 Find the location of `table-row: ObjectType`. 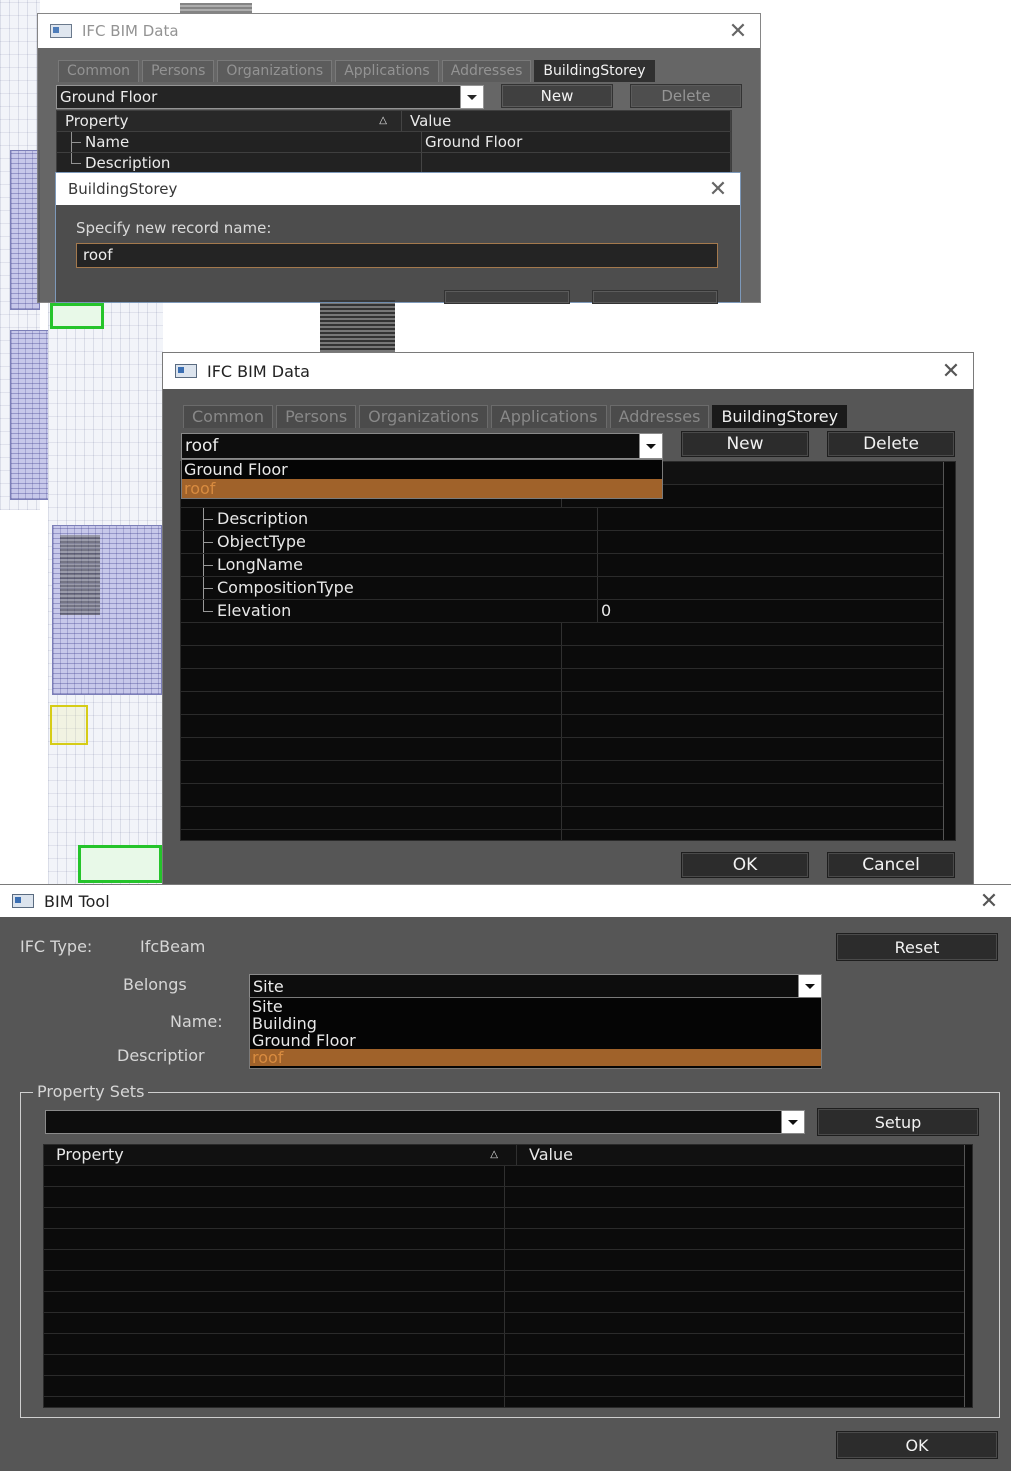

table-row: ObjectType is located at coordinates (568, 542).